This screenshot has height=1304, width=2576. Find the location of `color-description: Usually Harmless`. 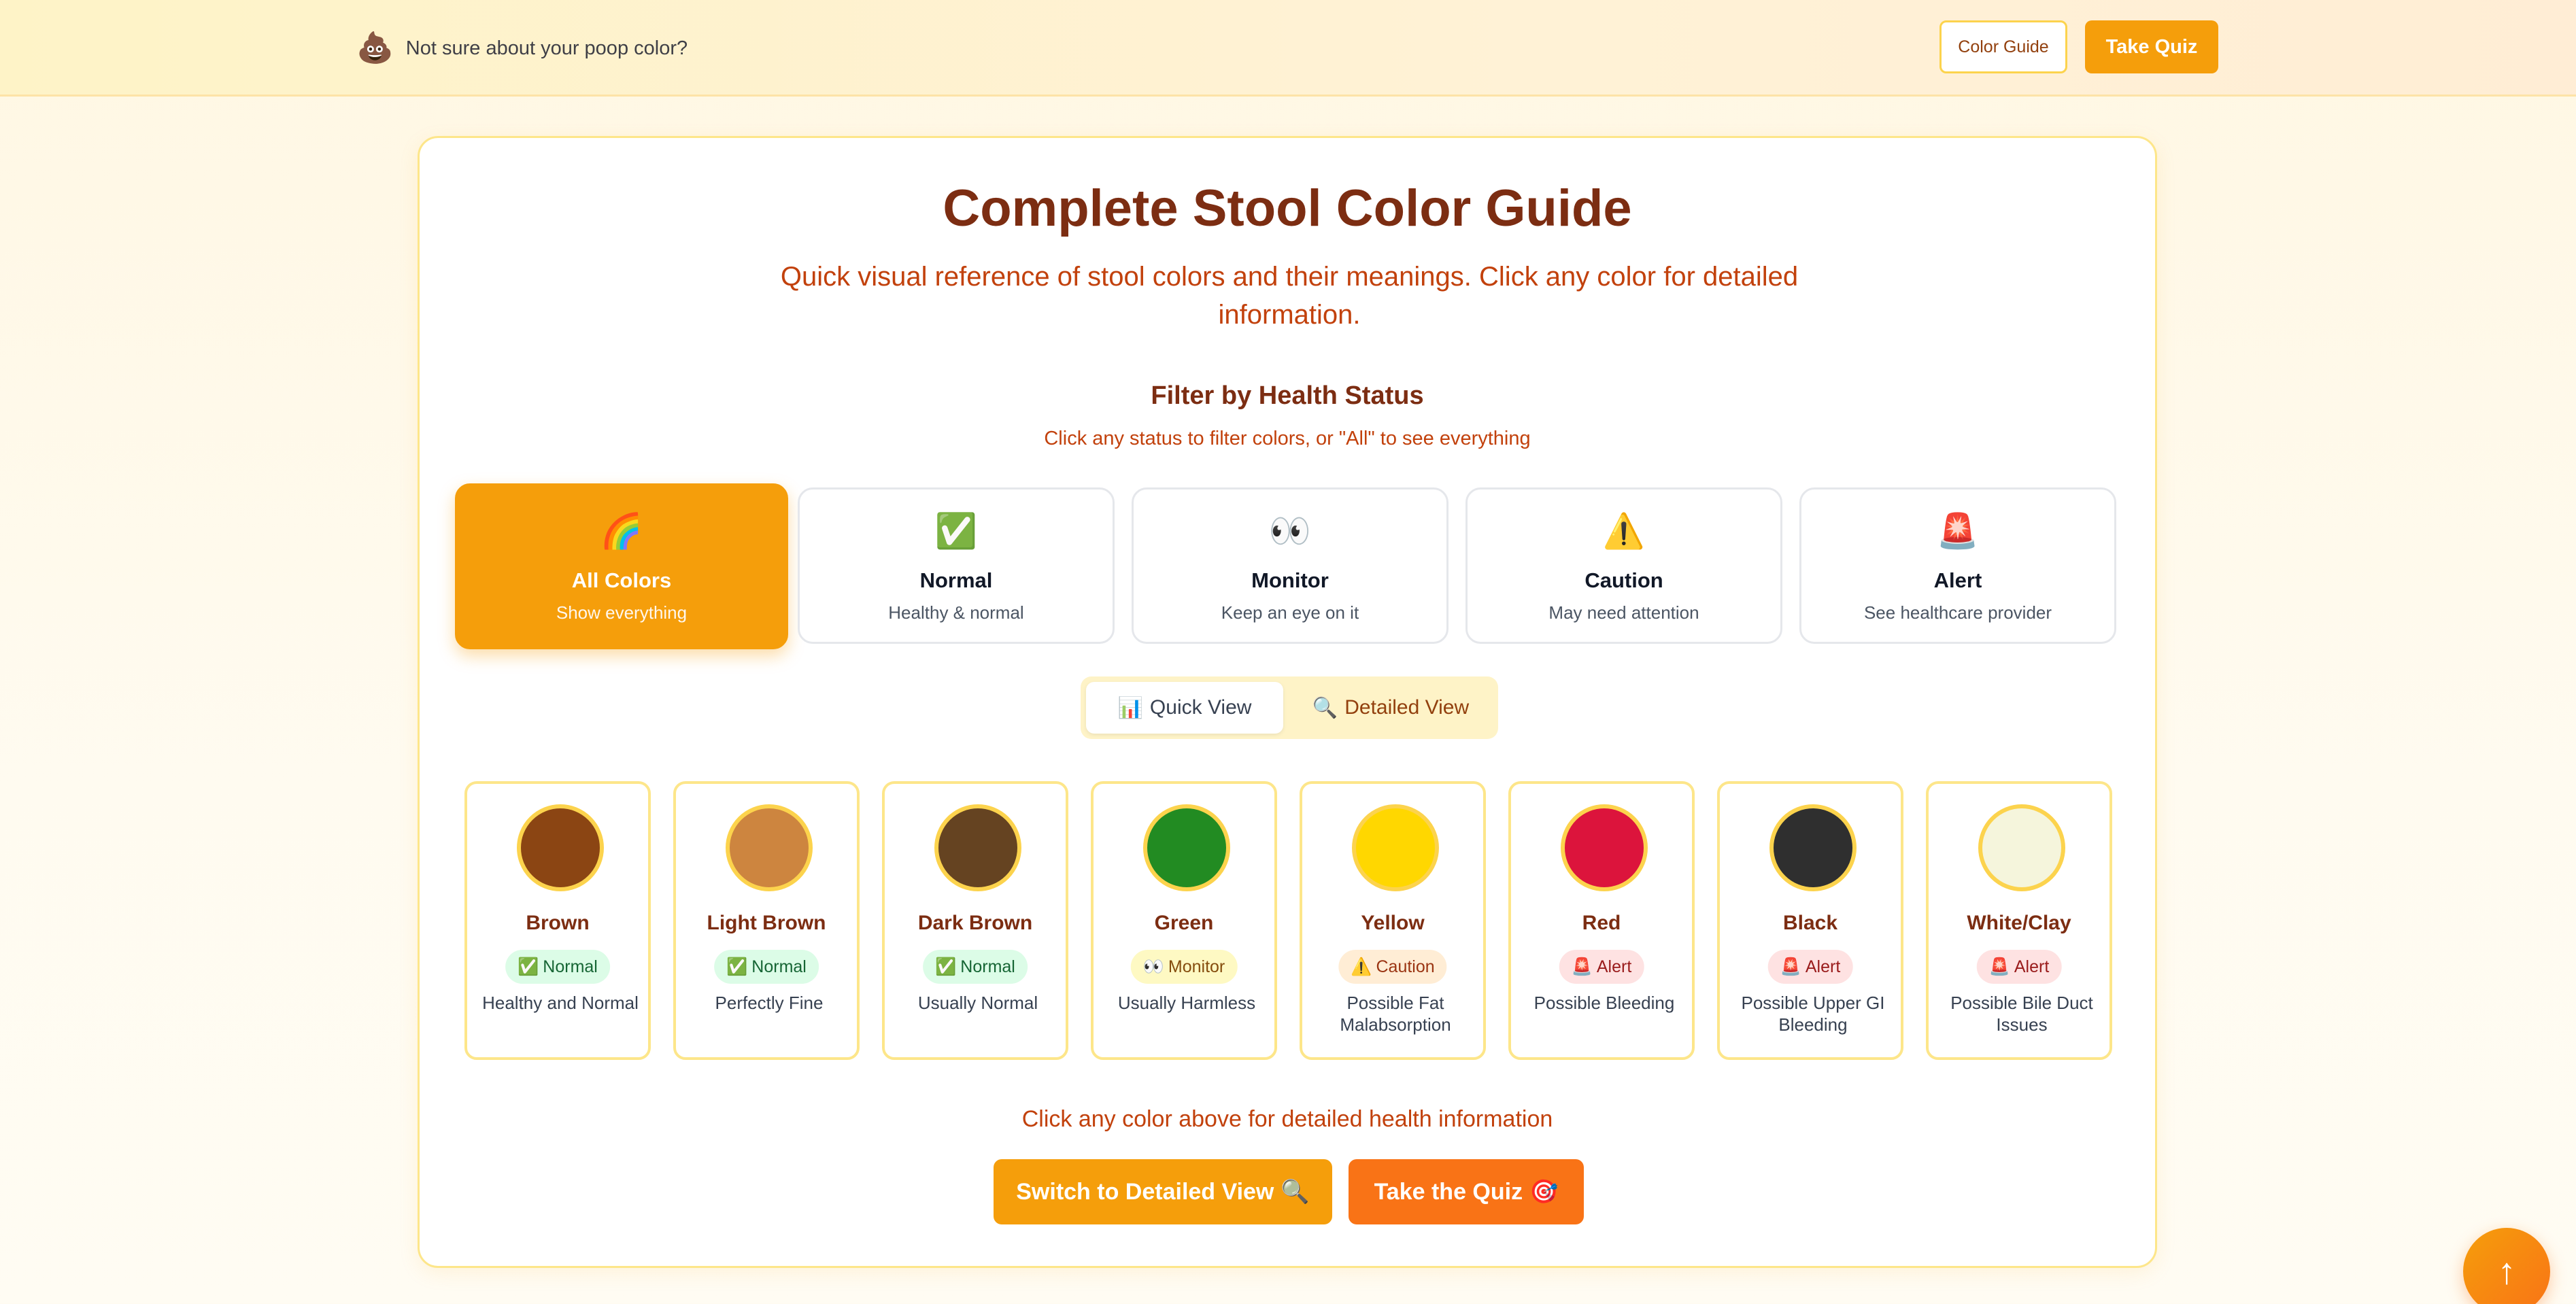

color-description: Usually Harmless is located at coordinates (1186, 1003).